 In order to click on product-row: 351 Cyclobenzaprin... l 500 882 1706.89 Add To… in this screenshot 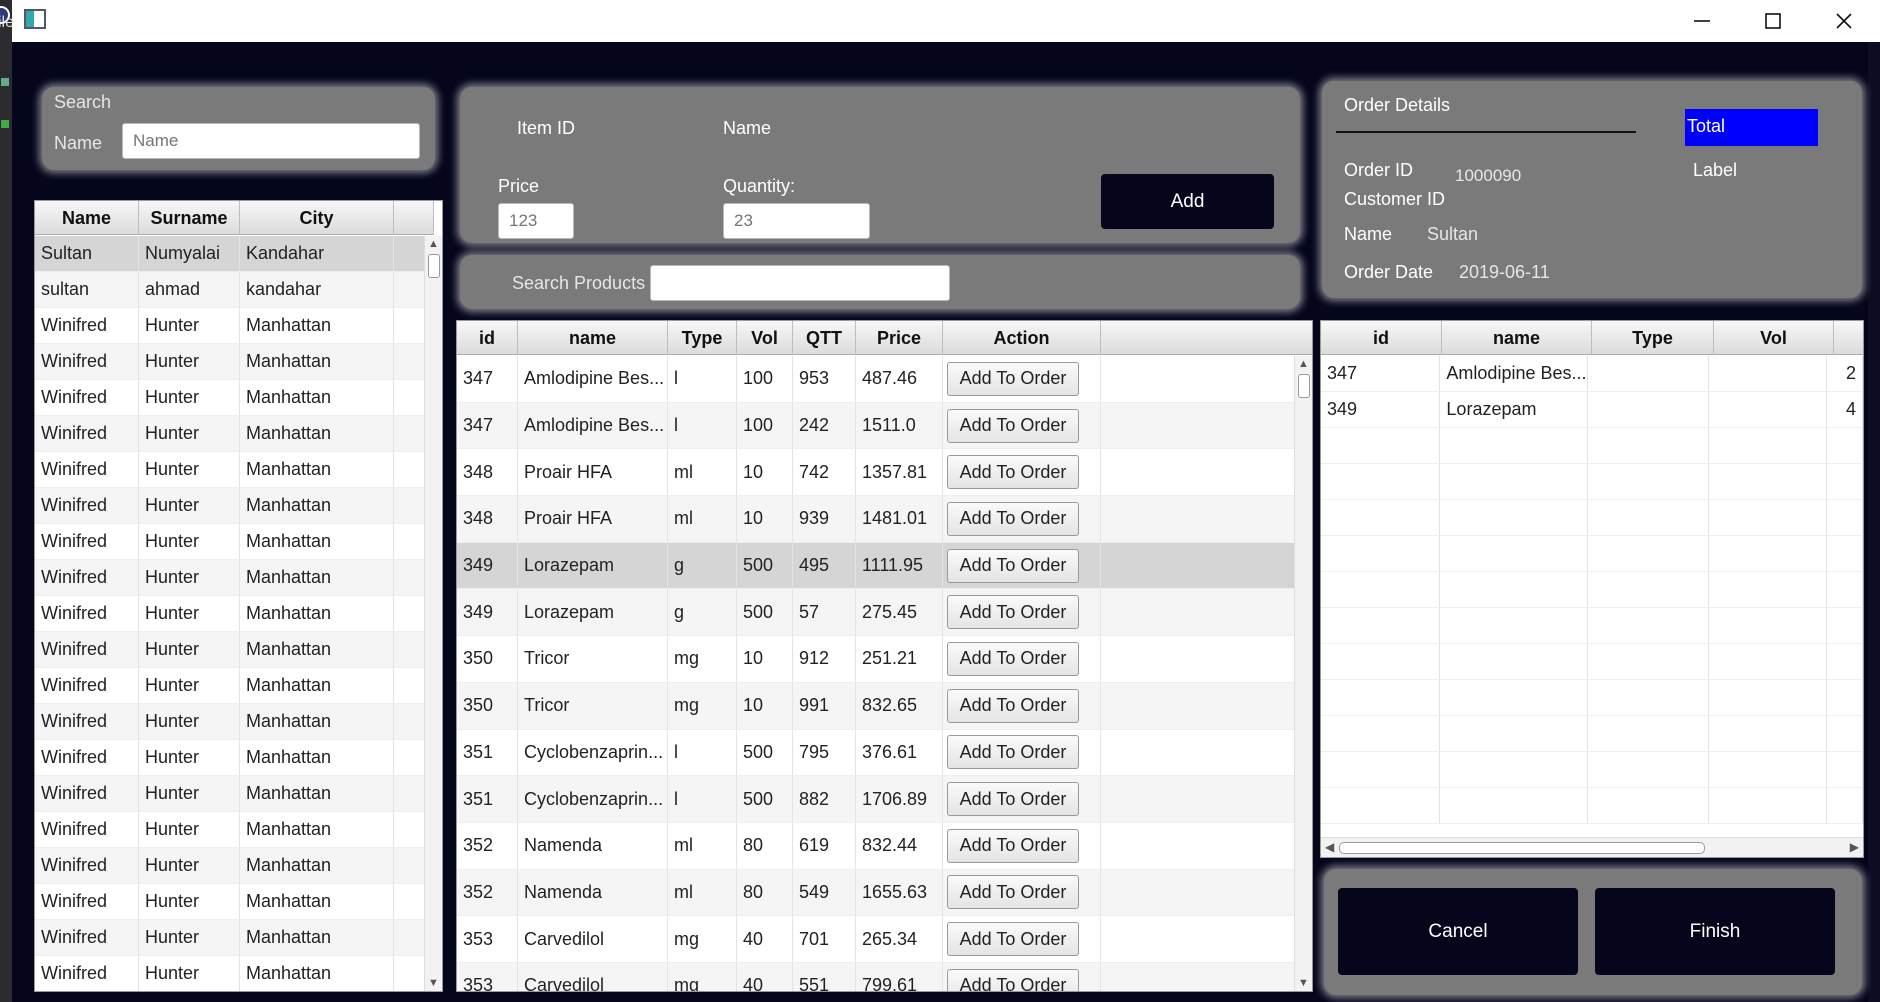, I will do `click(884, 799)`.